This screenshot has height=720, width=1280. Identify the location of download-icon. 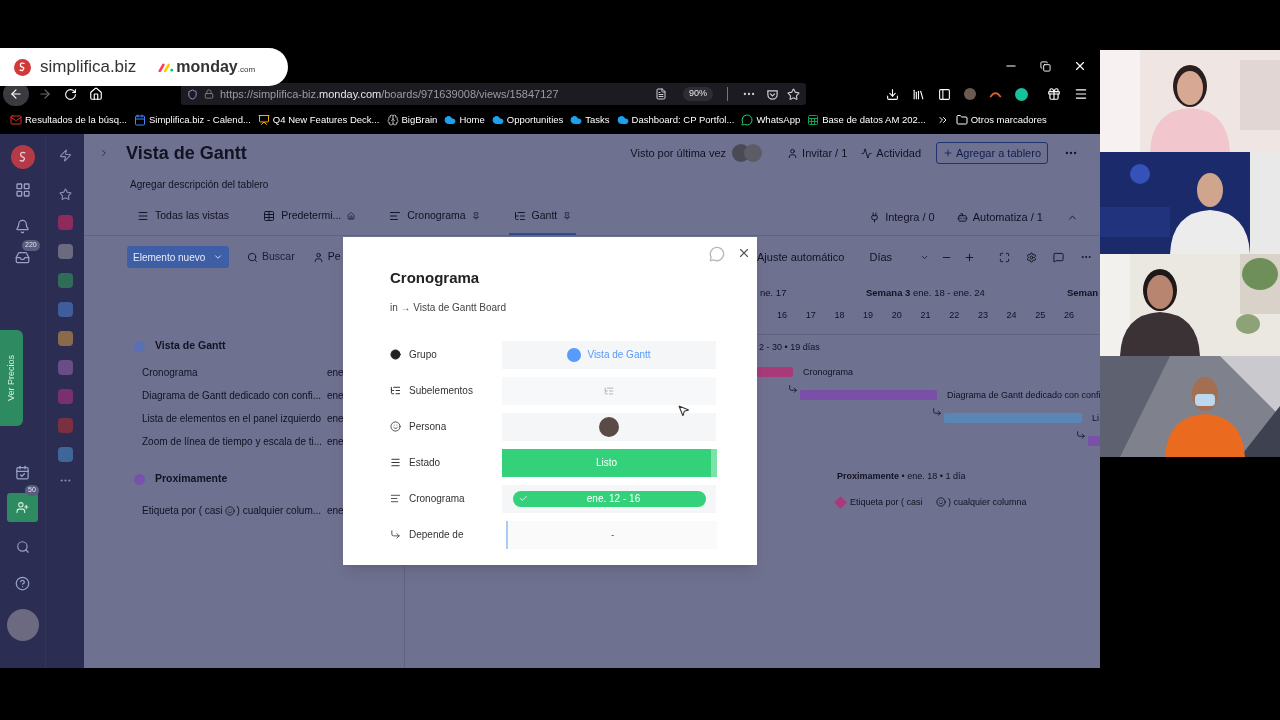
(892, 94).